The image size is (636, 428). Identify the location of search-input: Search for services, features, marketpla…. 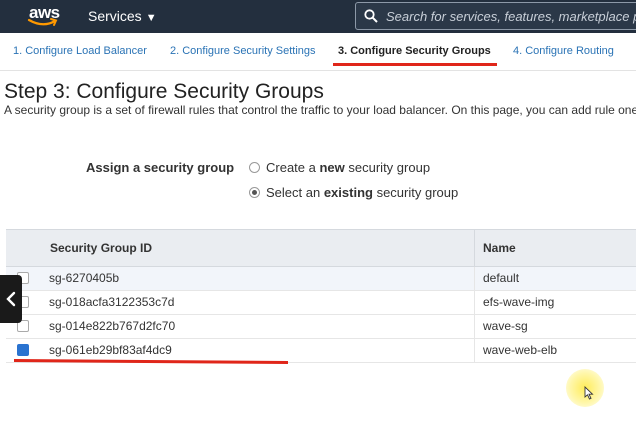
(495, 16).